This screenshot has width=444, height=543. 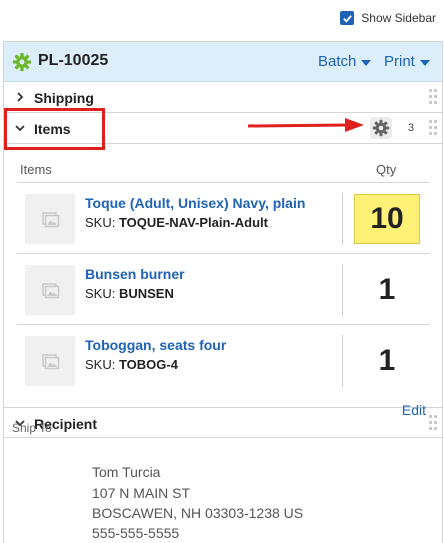 What do you see at coordinates (414, 410) in the screenshot?
I see `edit-recipient-link: Edit` at bounding box center [414, 410].